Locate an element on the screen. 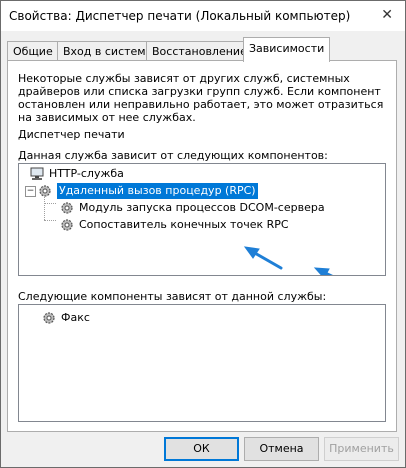  tree-item-label: Модуль запуска процессов DCOM-сервера is located at coordinates (202, 207).